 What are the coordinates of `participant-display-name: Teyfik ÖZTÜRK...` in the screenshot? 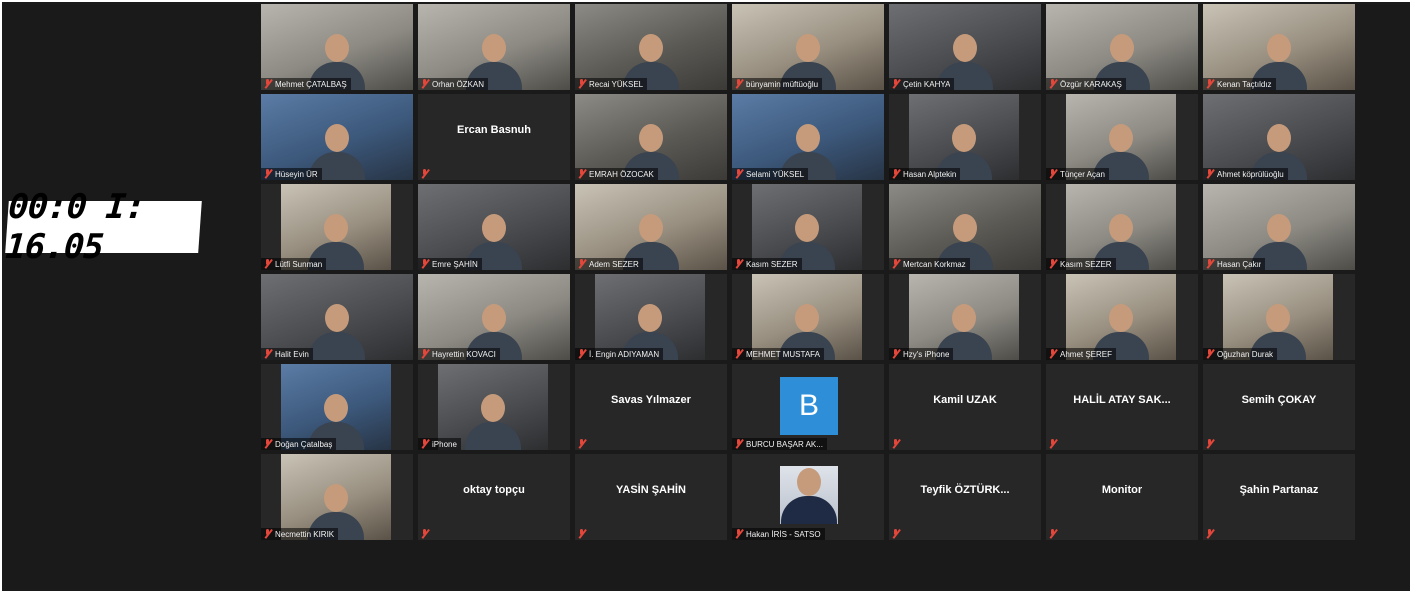 It's located at (965, 490).